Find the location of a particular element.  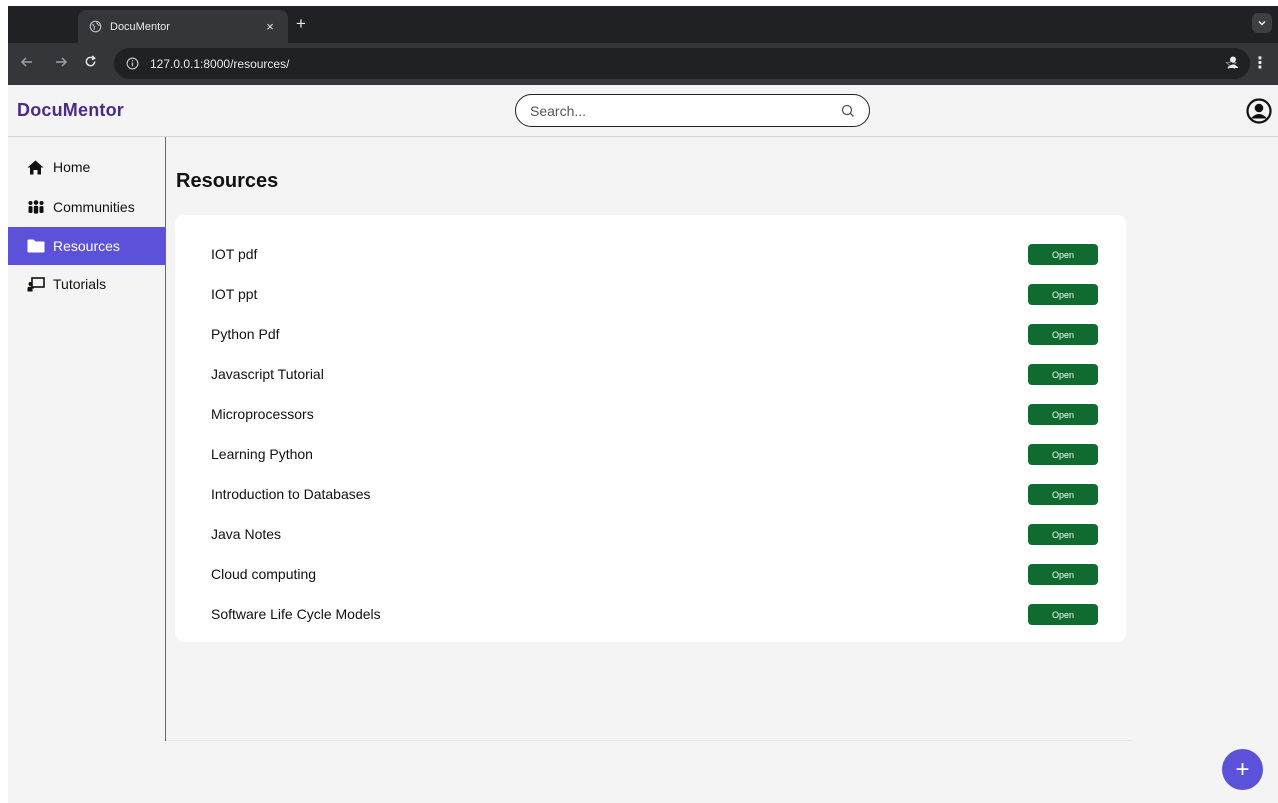

table-row: Microprocessors Open is located at coordinates (650, 415).